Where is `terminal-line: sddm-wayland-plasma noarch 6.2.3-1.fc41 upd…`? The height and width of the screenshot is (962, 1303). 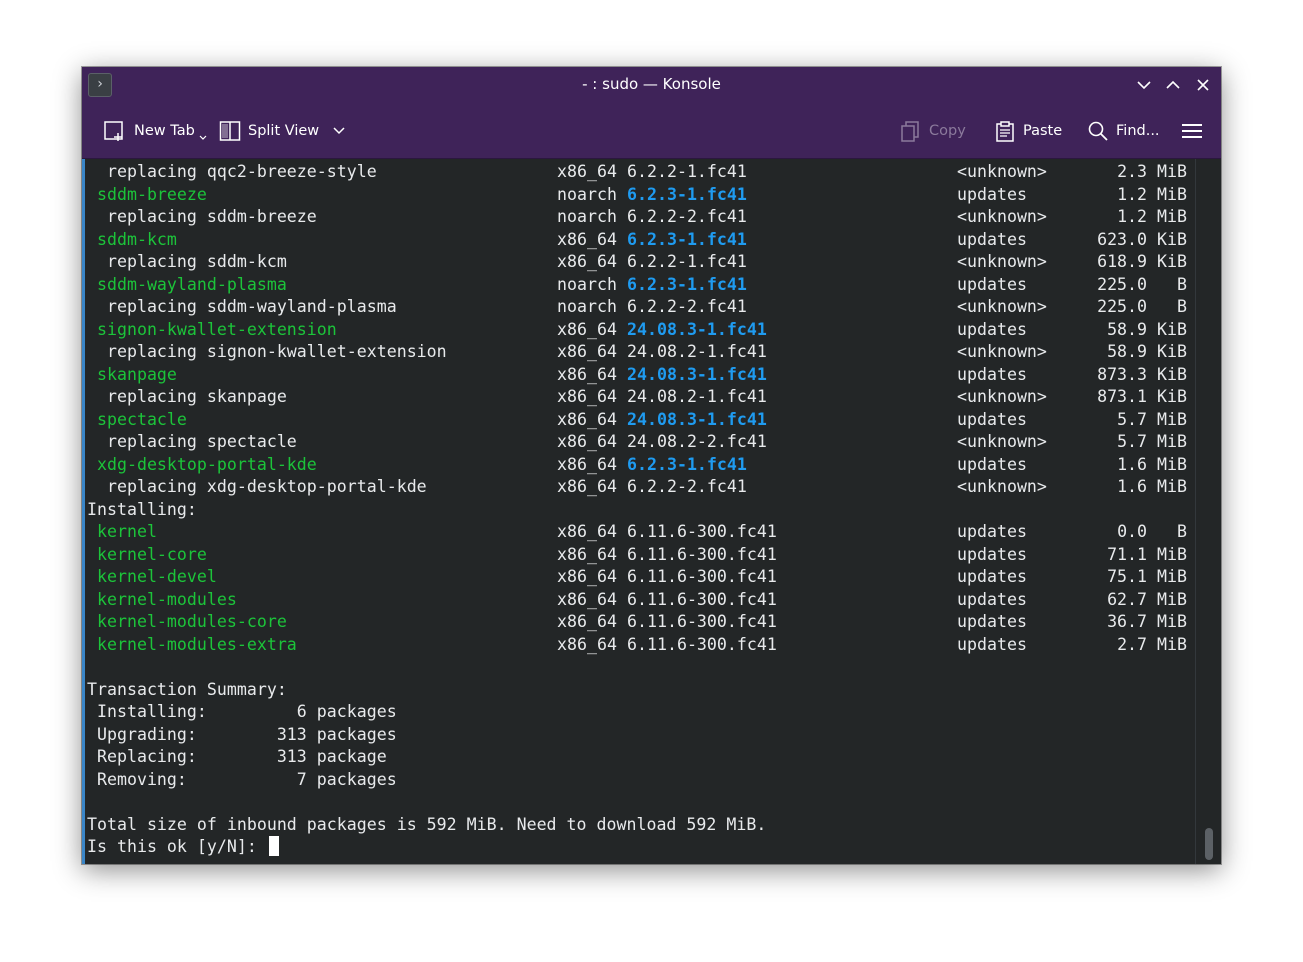 terminal-line: sddm-wayland-plasma noarch 6.2.3-1.fc41 upd… is located at coordinates (641, 285).